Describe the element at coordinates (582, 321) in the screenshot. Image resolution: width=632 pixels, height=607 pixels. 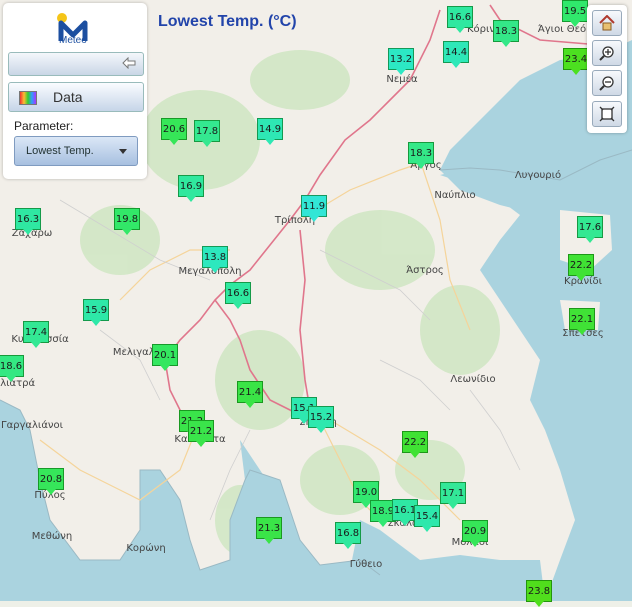
I see `station-marker: 22.1` at that location.